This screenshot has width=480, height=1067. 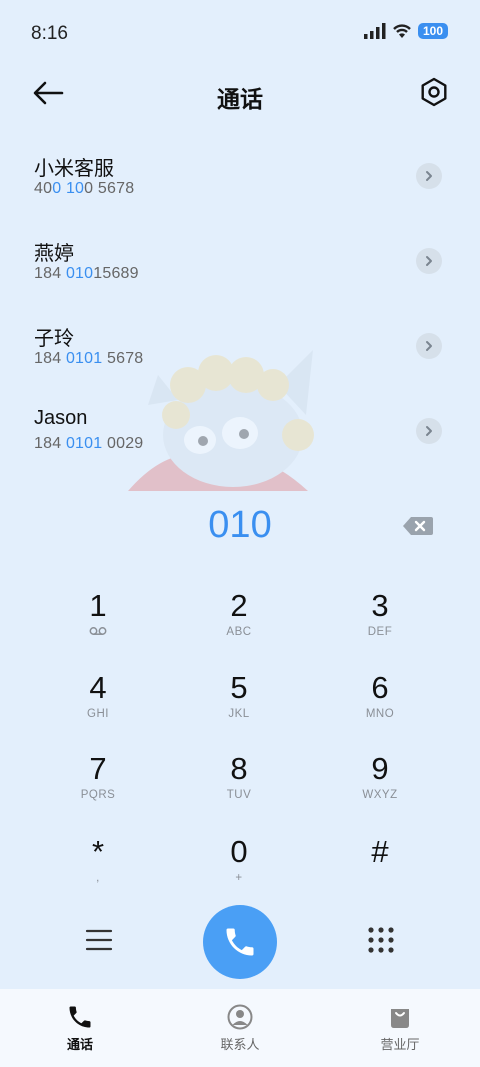 I want to click on contact-number: 184 0101 0029, so click(x=89, y=443).